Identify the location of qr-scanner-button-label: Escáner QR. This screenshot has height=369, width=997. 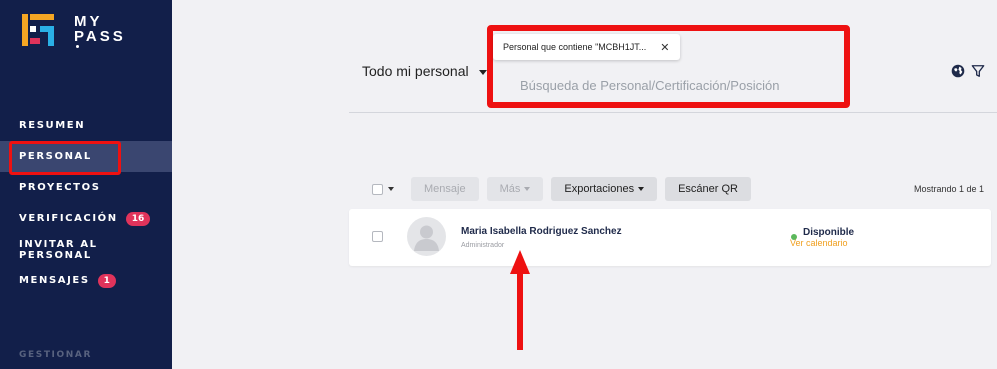
(708, 189).